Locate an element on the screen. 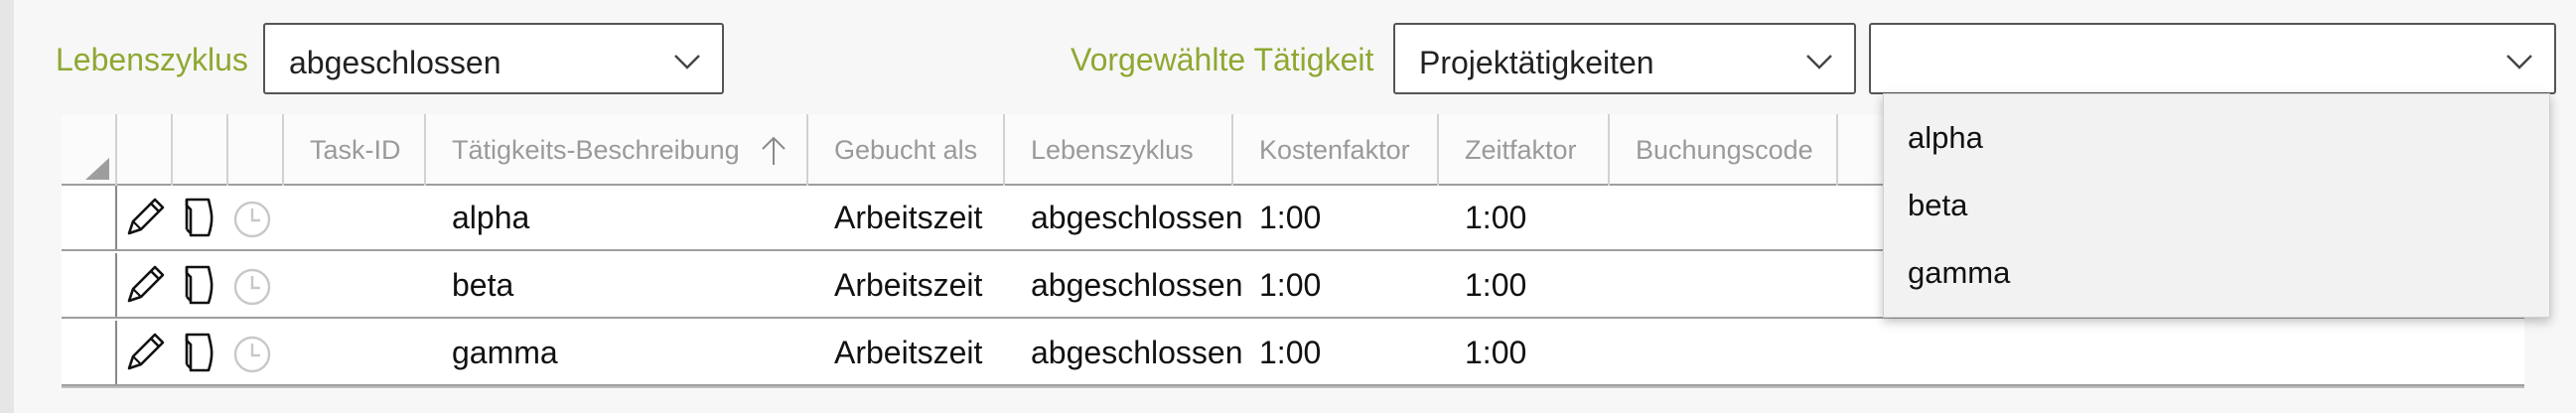 The height and width of the screenshot is (413, 2576). select-all-triangle-icon is located at coordinates (97, 169).